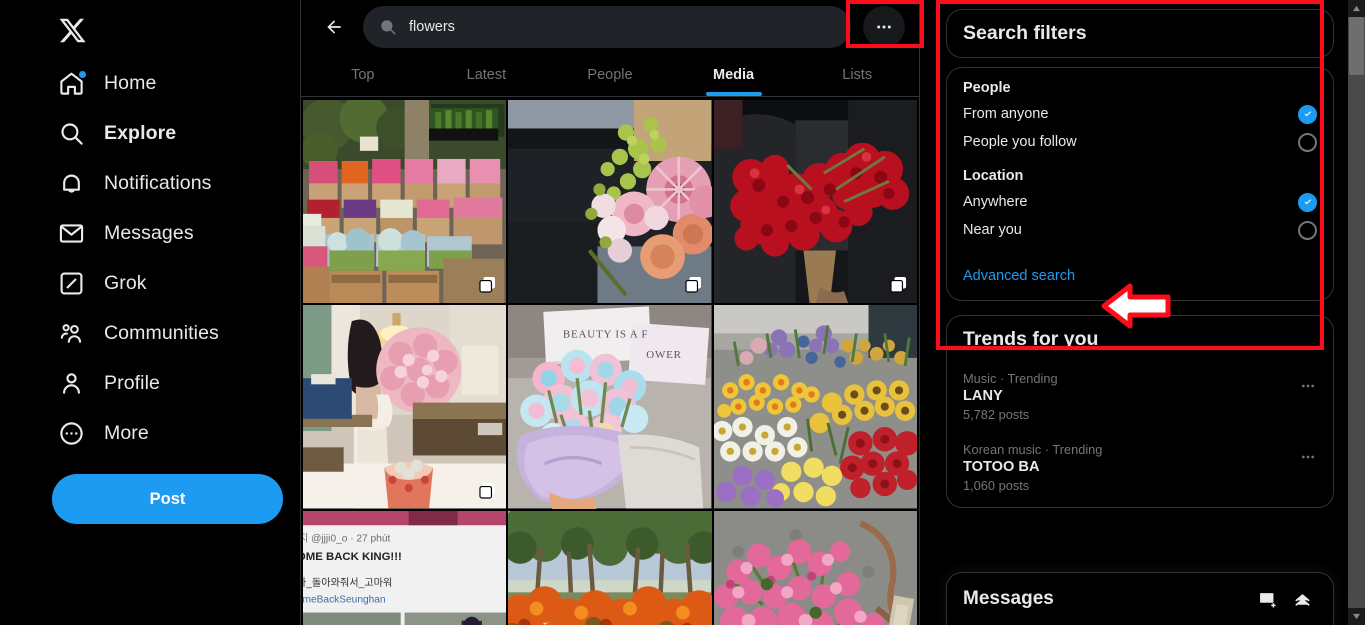 The width and height of the screenshot is (1365, 625). I want to click on new-message-icon, so click(1268, 599).